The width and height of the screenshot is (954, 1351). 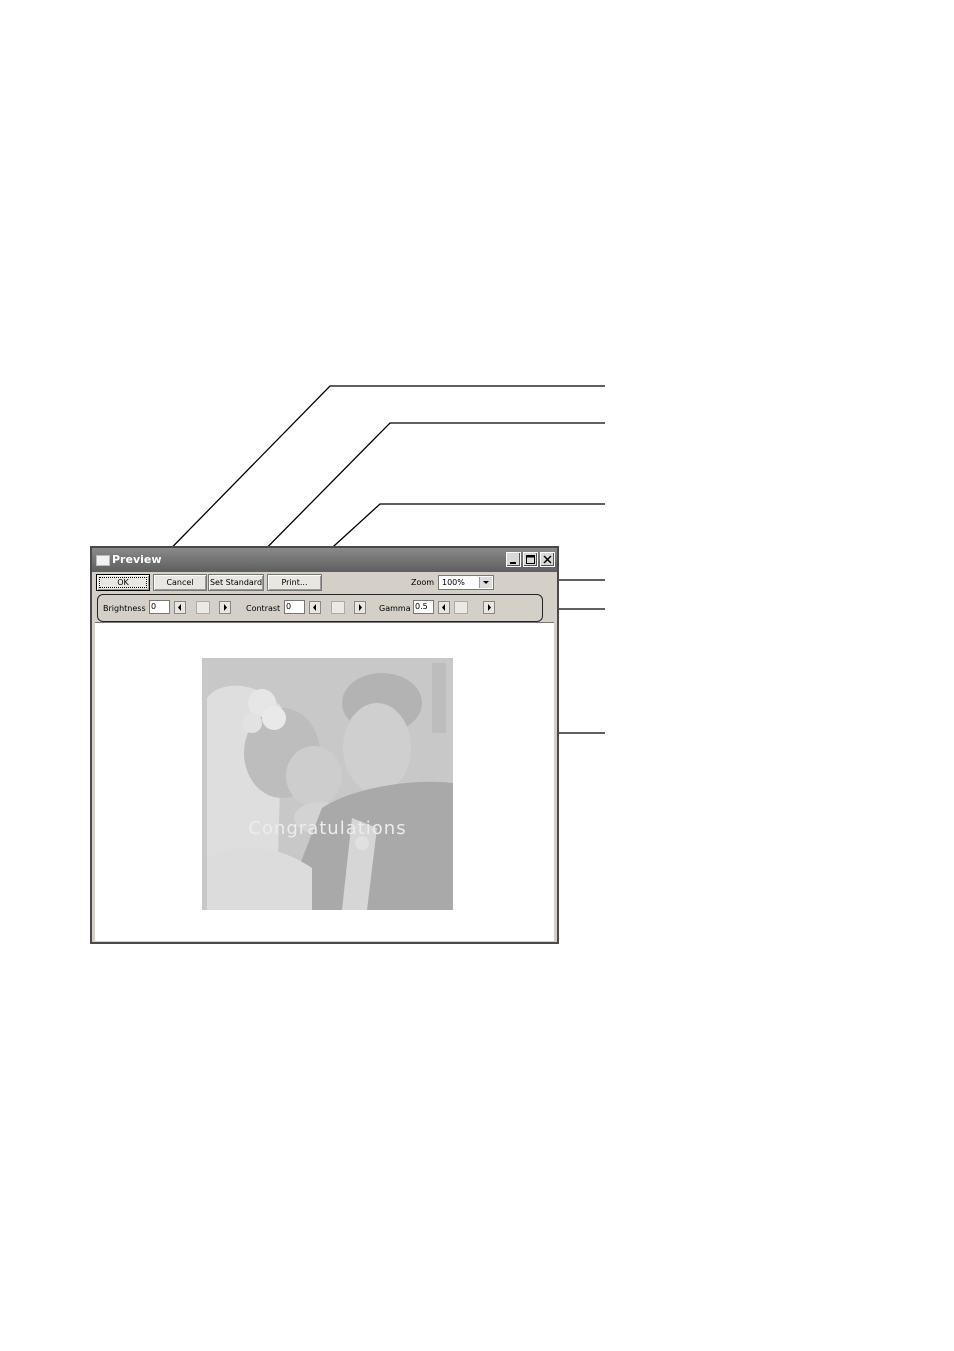 What do you see at coordinates (423, 607) in the screenshot?
I see `gamma-field: 0.5` at bounding box center [423, 607].